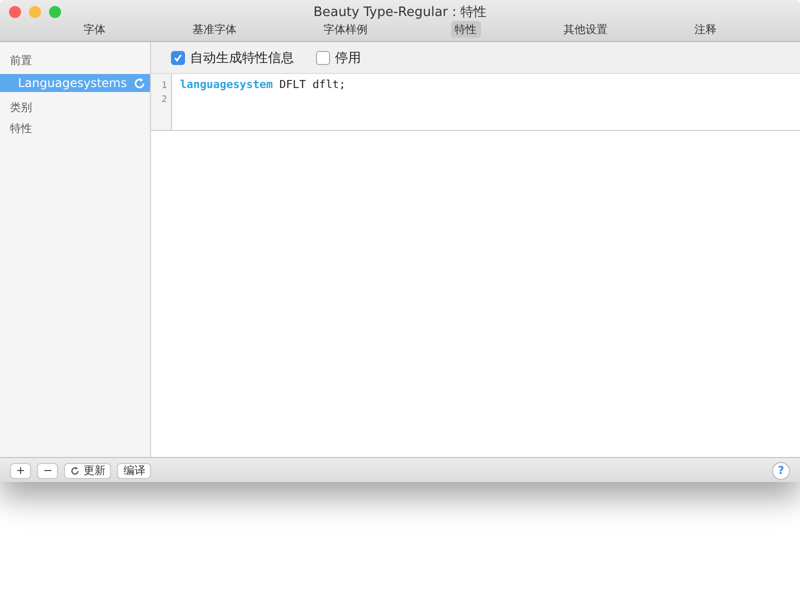 Image resolution: width=800 pixels, height=600 pixels. Describe the element at coordinates (134, 470) in the screenshot. I see `compile-button: 编译` at that location.